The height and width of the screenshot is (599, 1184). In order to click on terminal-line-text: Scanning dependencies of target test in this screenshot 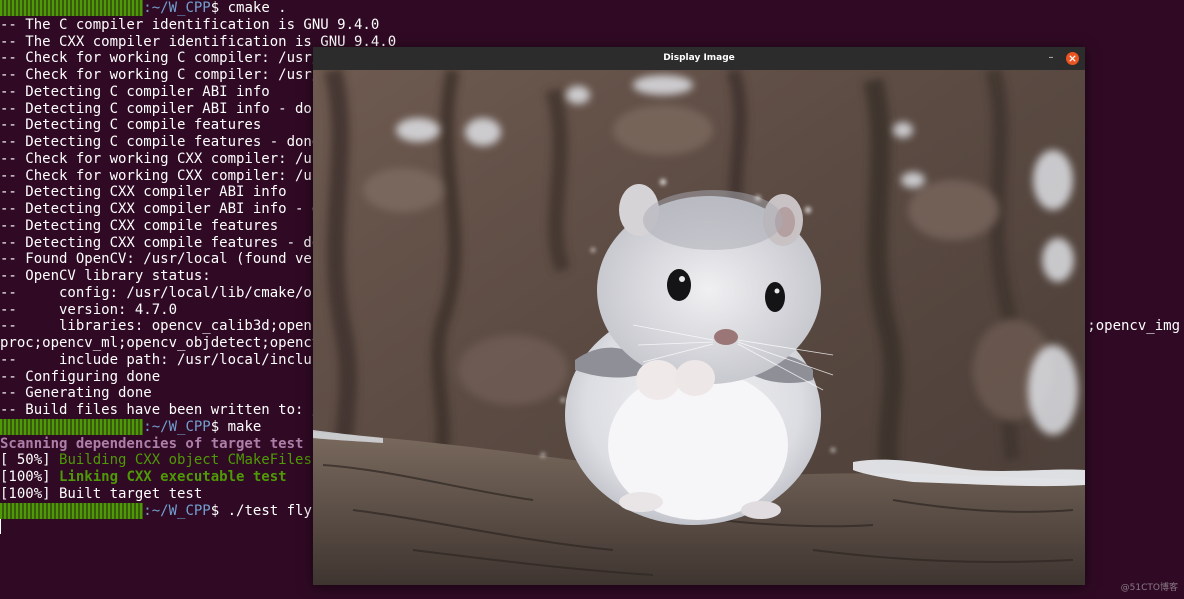, I will do `click(152, 443)`.